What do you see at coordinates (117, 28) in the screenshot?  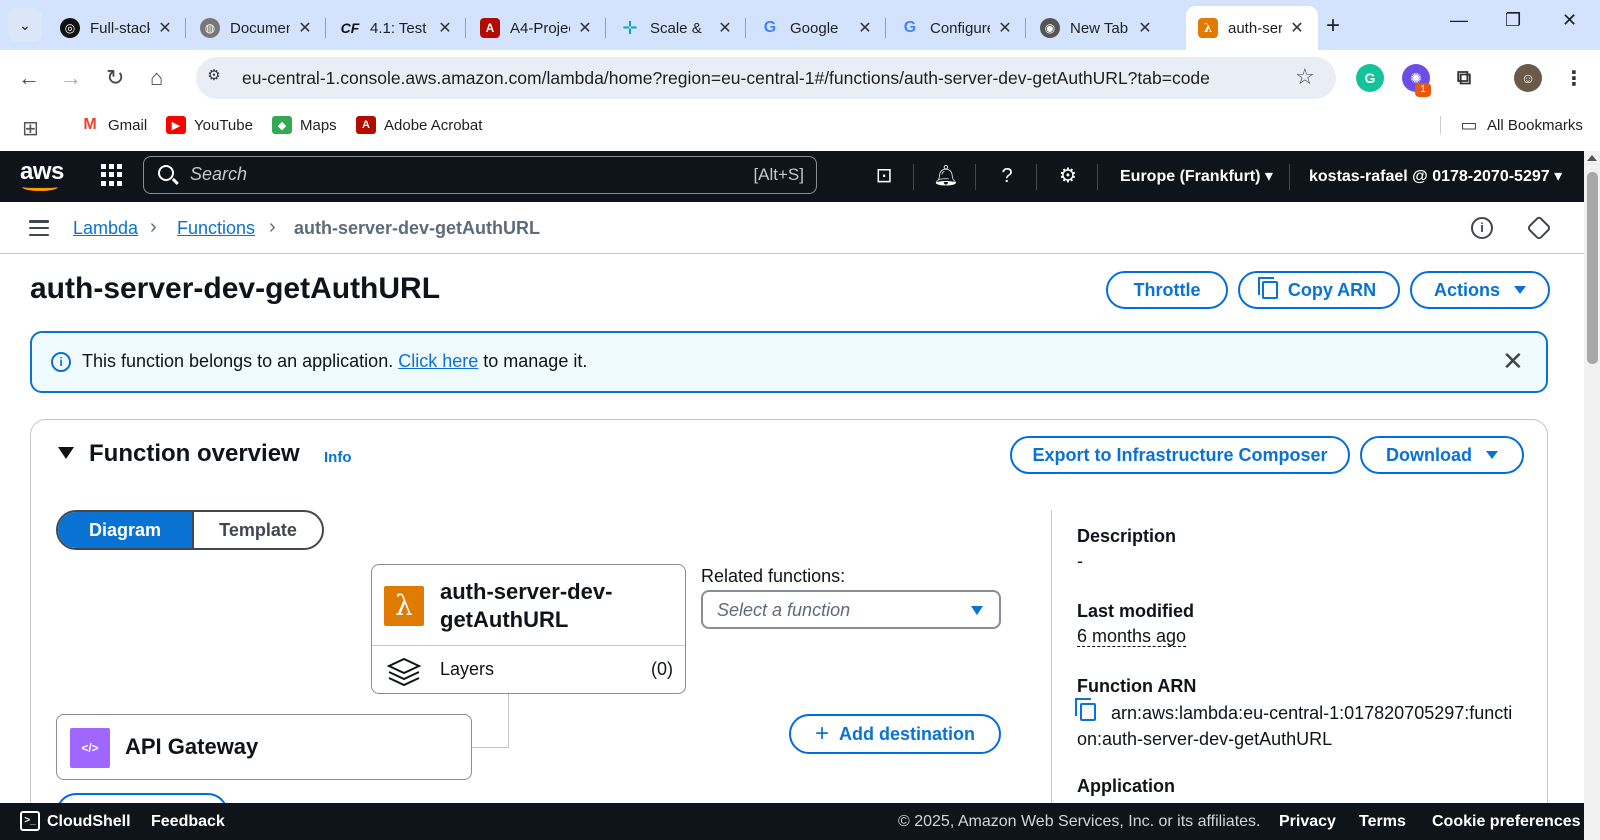 I see `browser-tab: ◎ Full-stack ✕` at bounding box center [117, 28].